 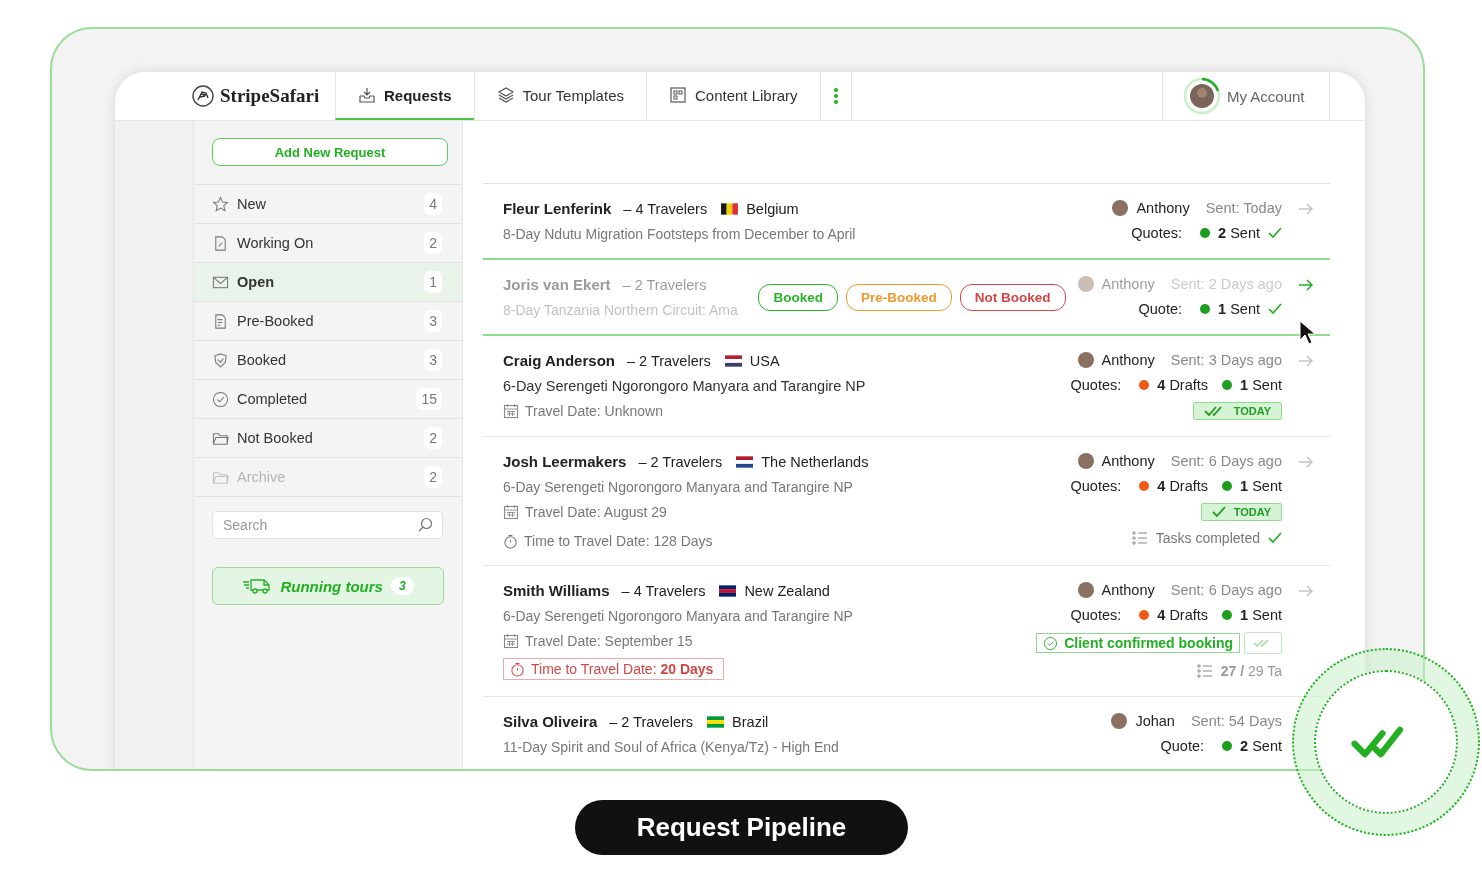 I want to click on sent-time: Sent: Today, so click(x=1243, y=208).